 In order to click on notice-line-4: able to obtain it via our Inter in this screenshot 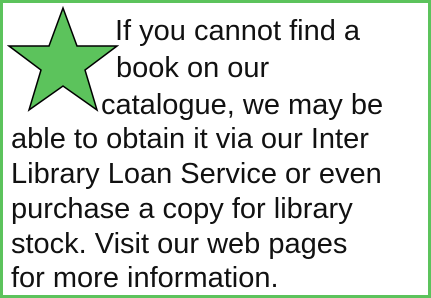, I will do `click(190, 139)`.